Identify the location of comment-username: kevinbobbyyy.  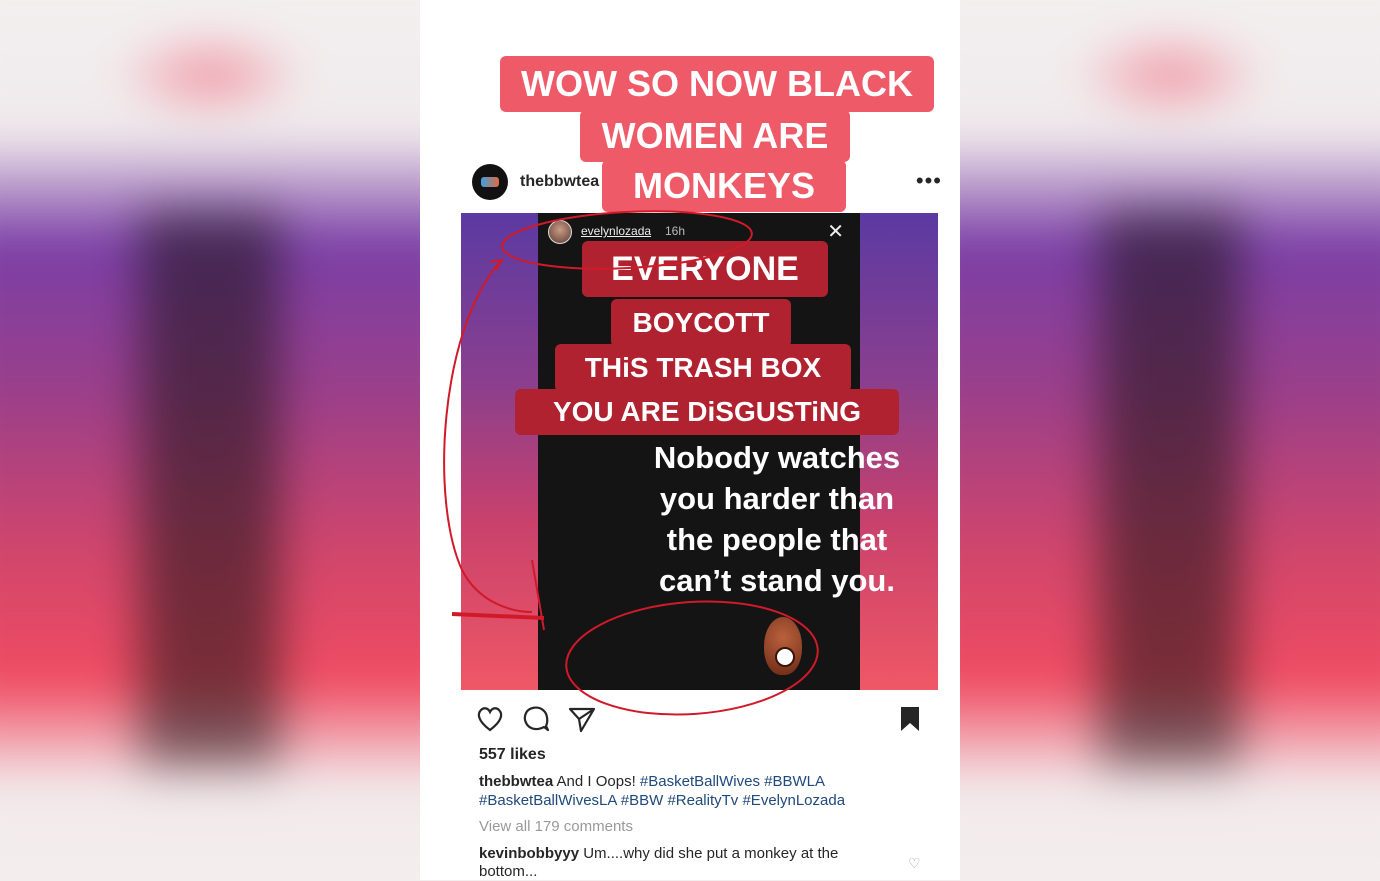
(529, 853).